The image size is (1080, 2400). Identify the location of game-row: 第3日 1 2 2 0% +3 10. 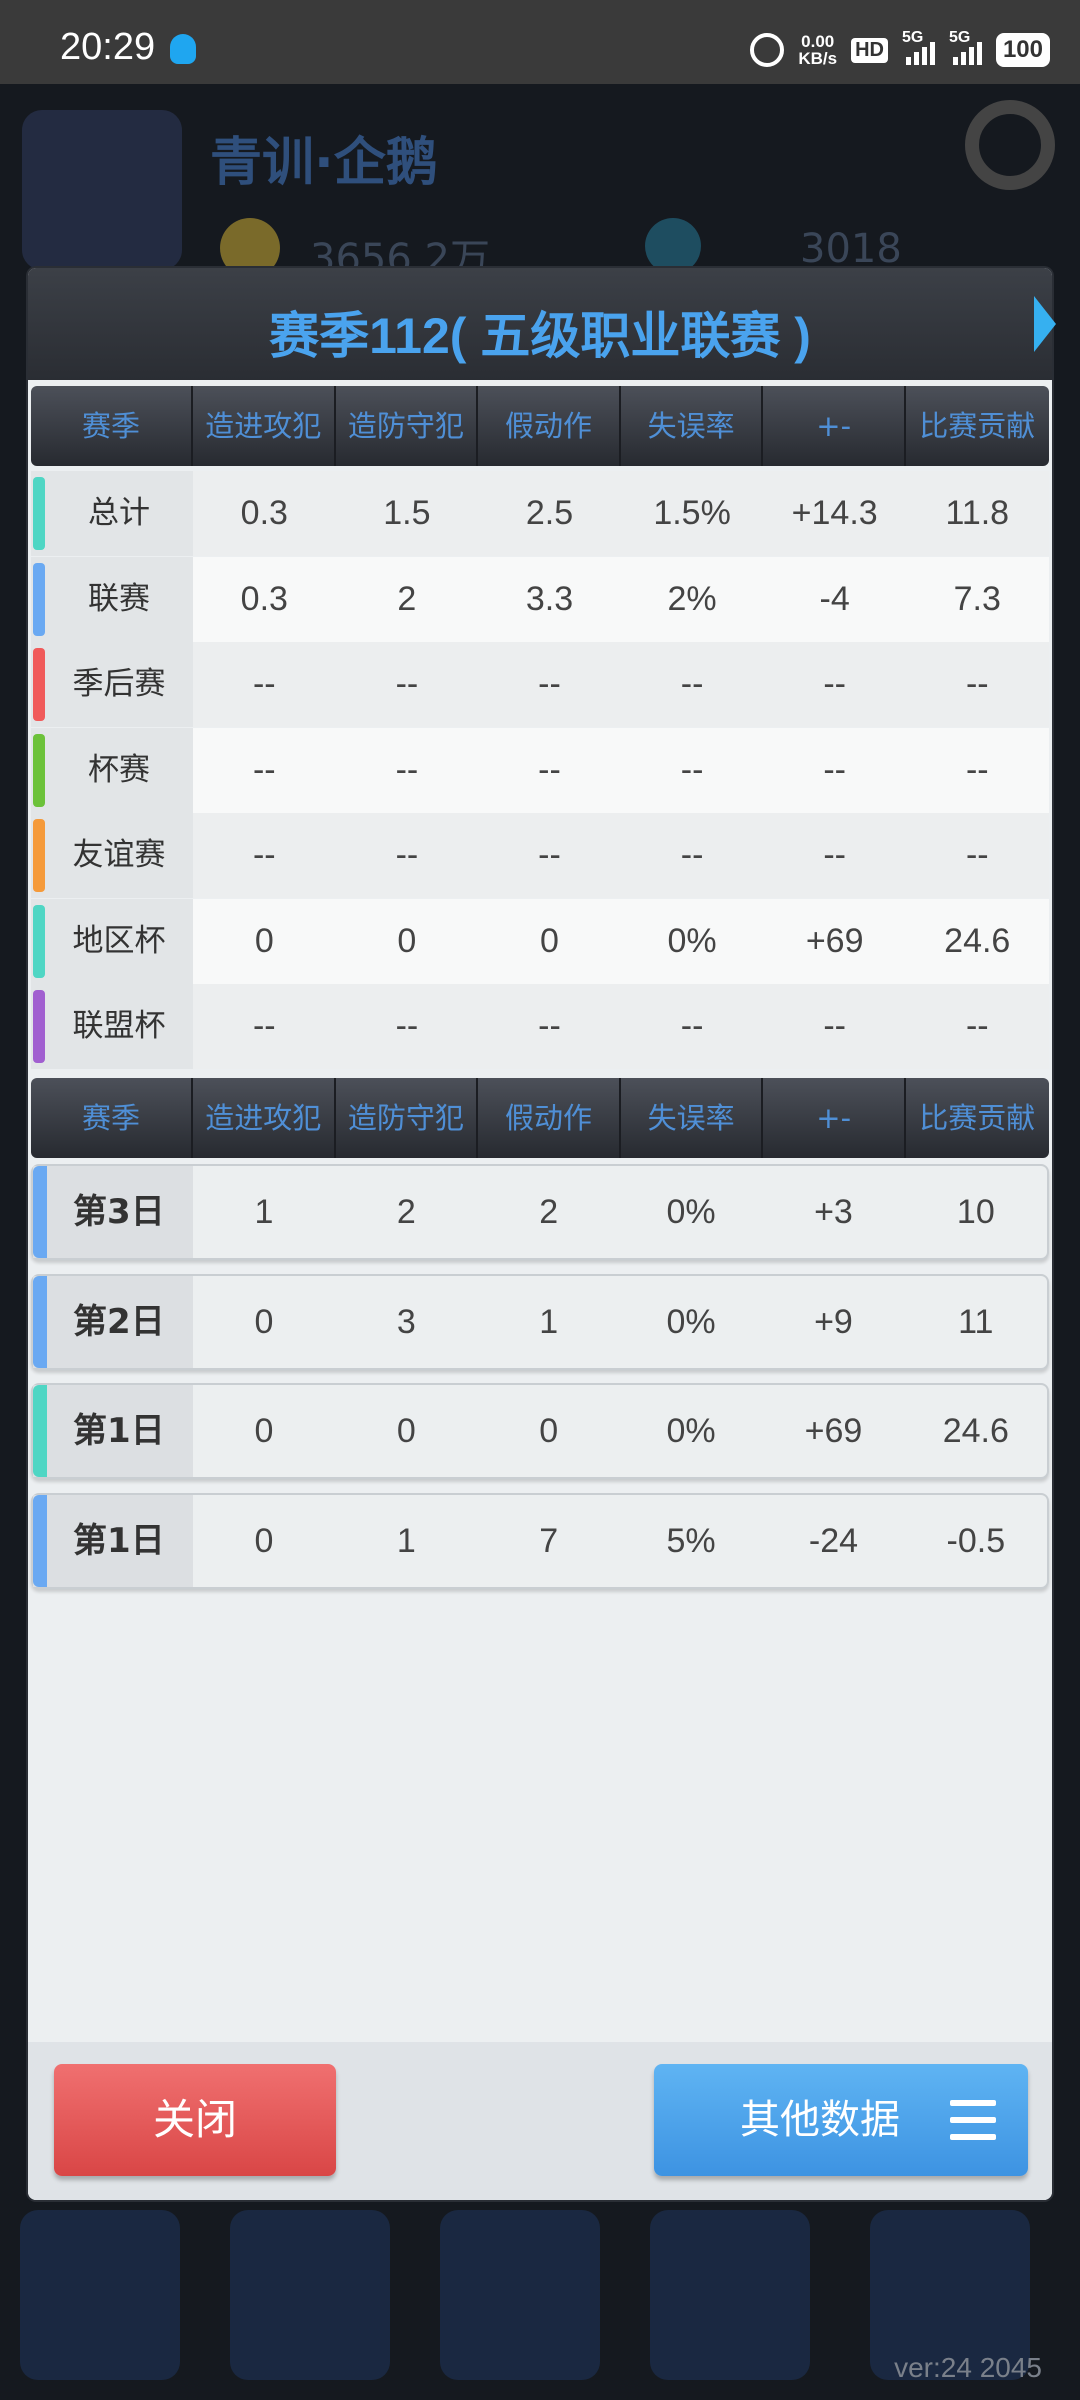
(540, 1212).